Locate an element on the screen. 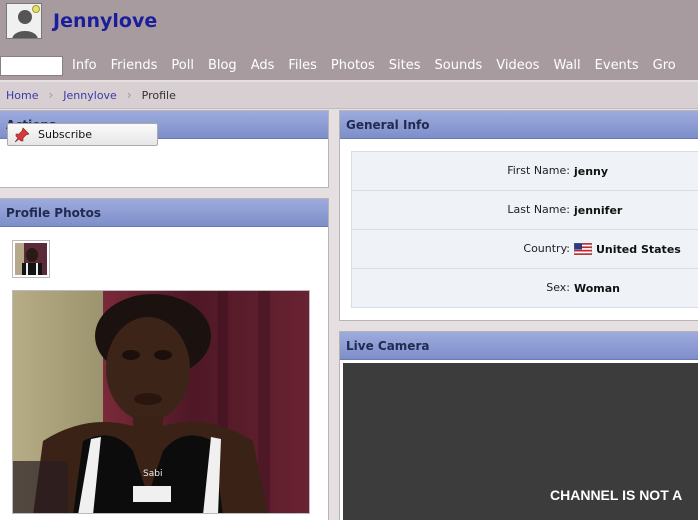  nav-item-files: Files is located at coordinates (302, 66).